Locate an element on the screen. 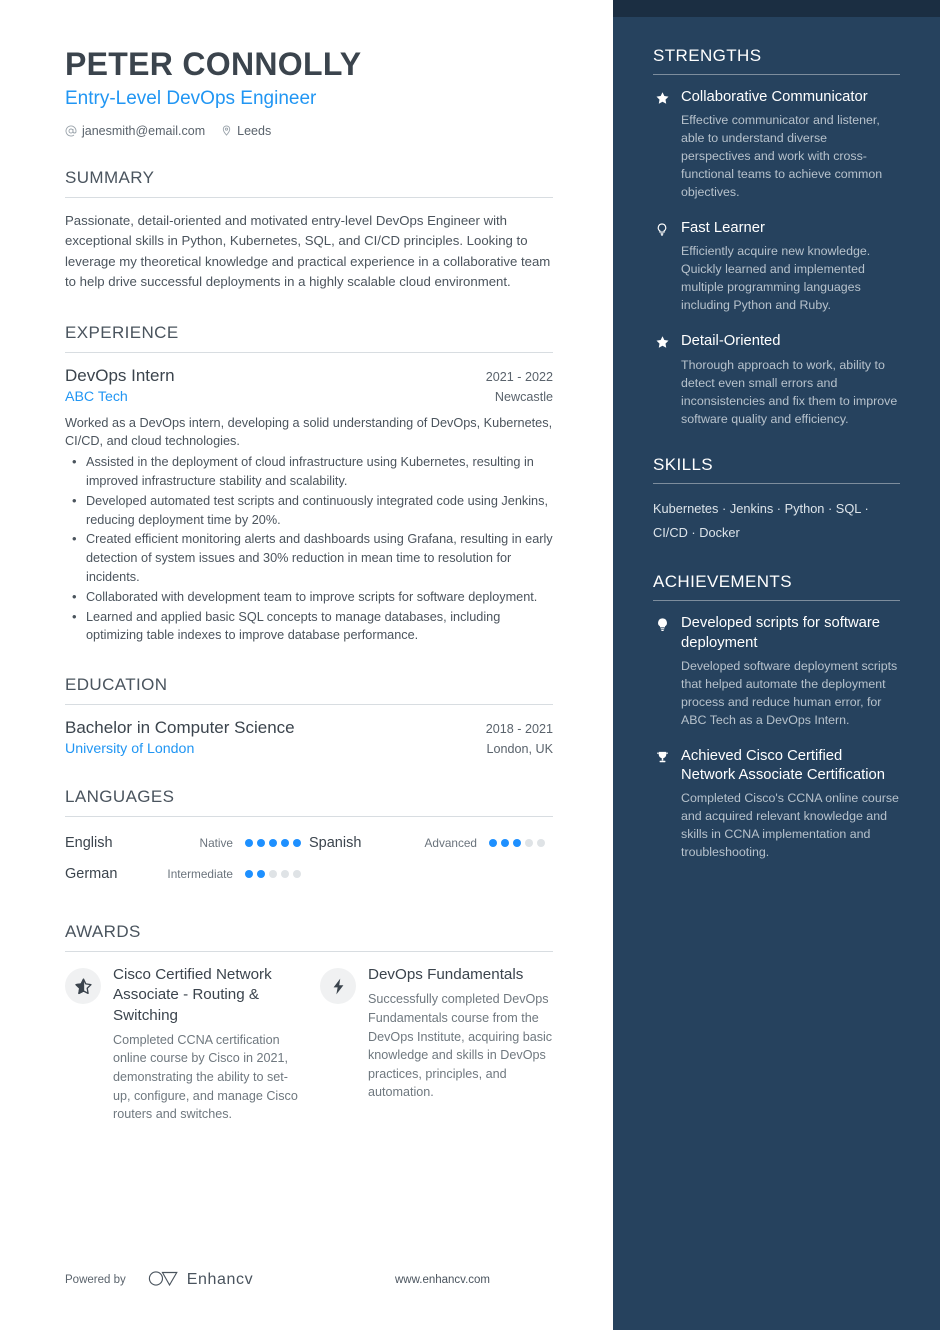 Image resolution: width=940 pixels, height=1330 pixels. contact-list: janesmith@email.com Leeds is located at coordinates (309, 131).